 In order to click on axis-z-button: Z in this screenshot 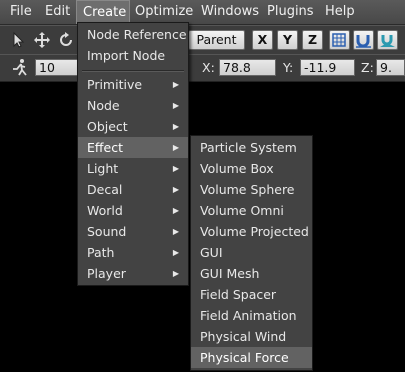, I will do `click(312, 40)`.